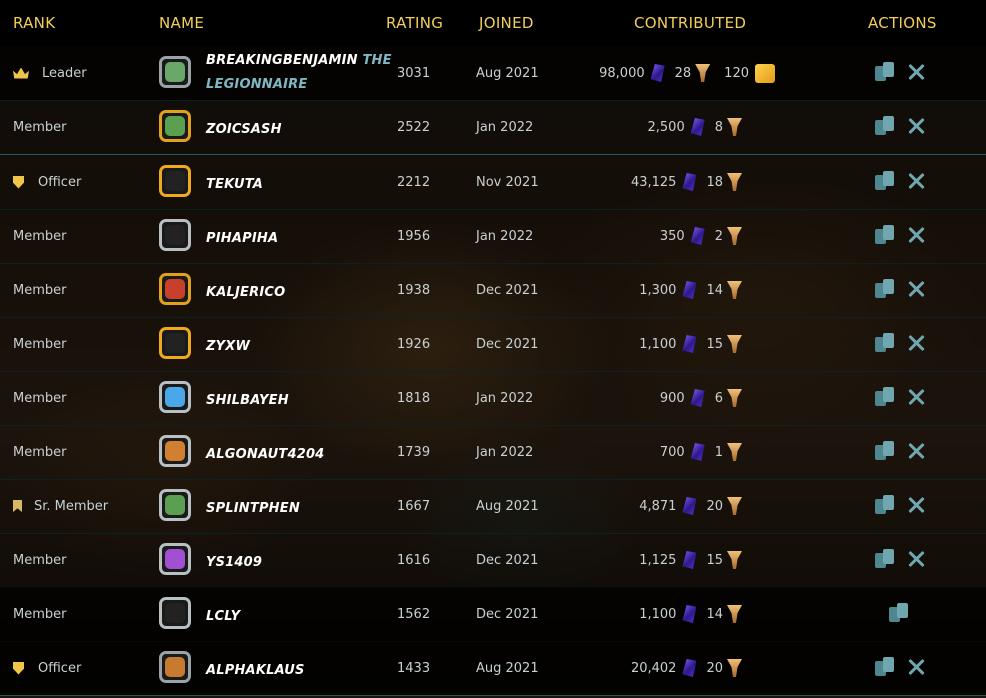  Describe the element at coordinates (493, 506) in the screenshot. I see `table-row: Sr. Member SPLINTPHEN 1667 Aug 2021 4,871 20` at that location.